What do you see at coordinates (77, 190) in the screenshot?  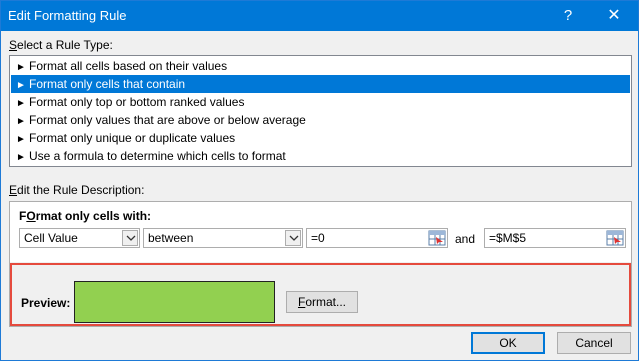 I see `rule-description-label: Edit the Rule Description:` at bounding box center [77, 190].